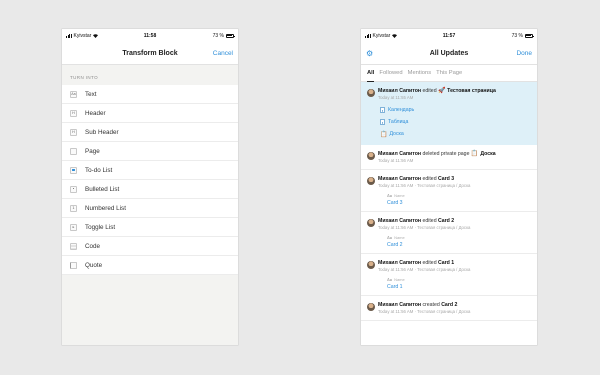  I want to click on header-icon: H, so click(73, 113).